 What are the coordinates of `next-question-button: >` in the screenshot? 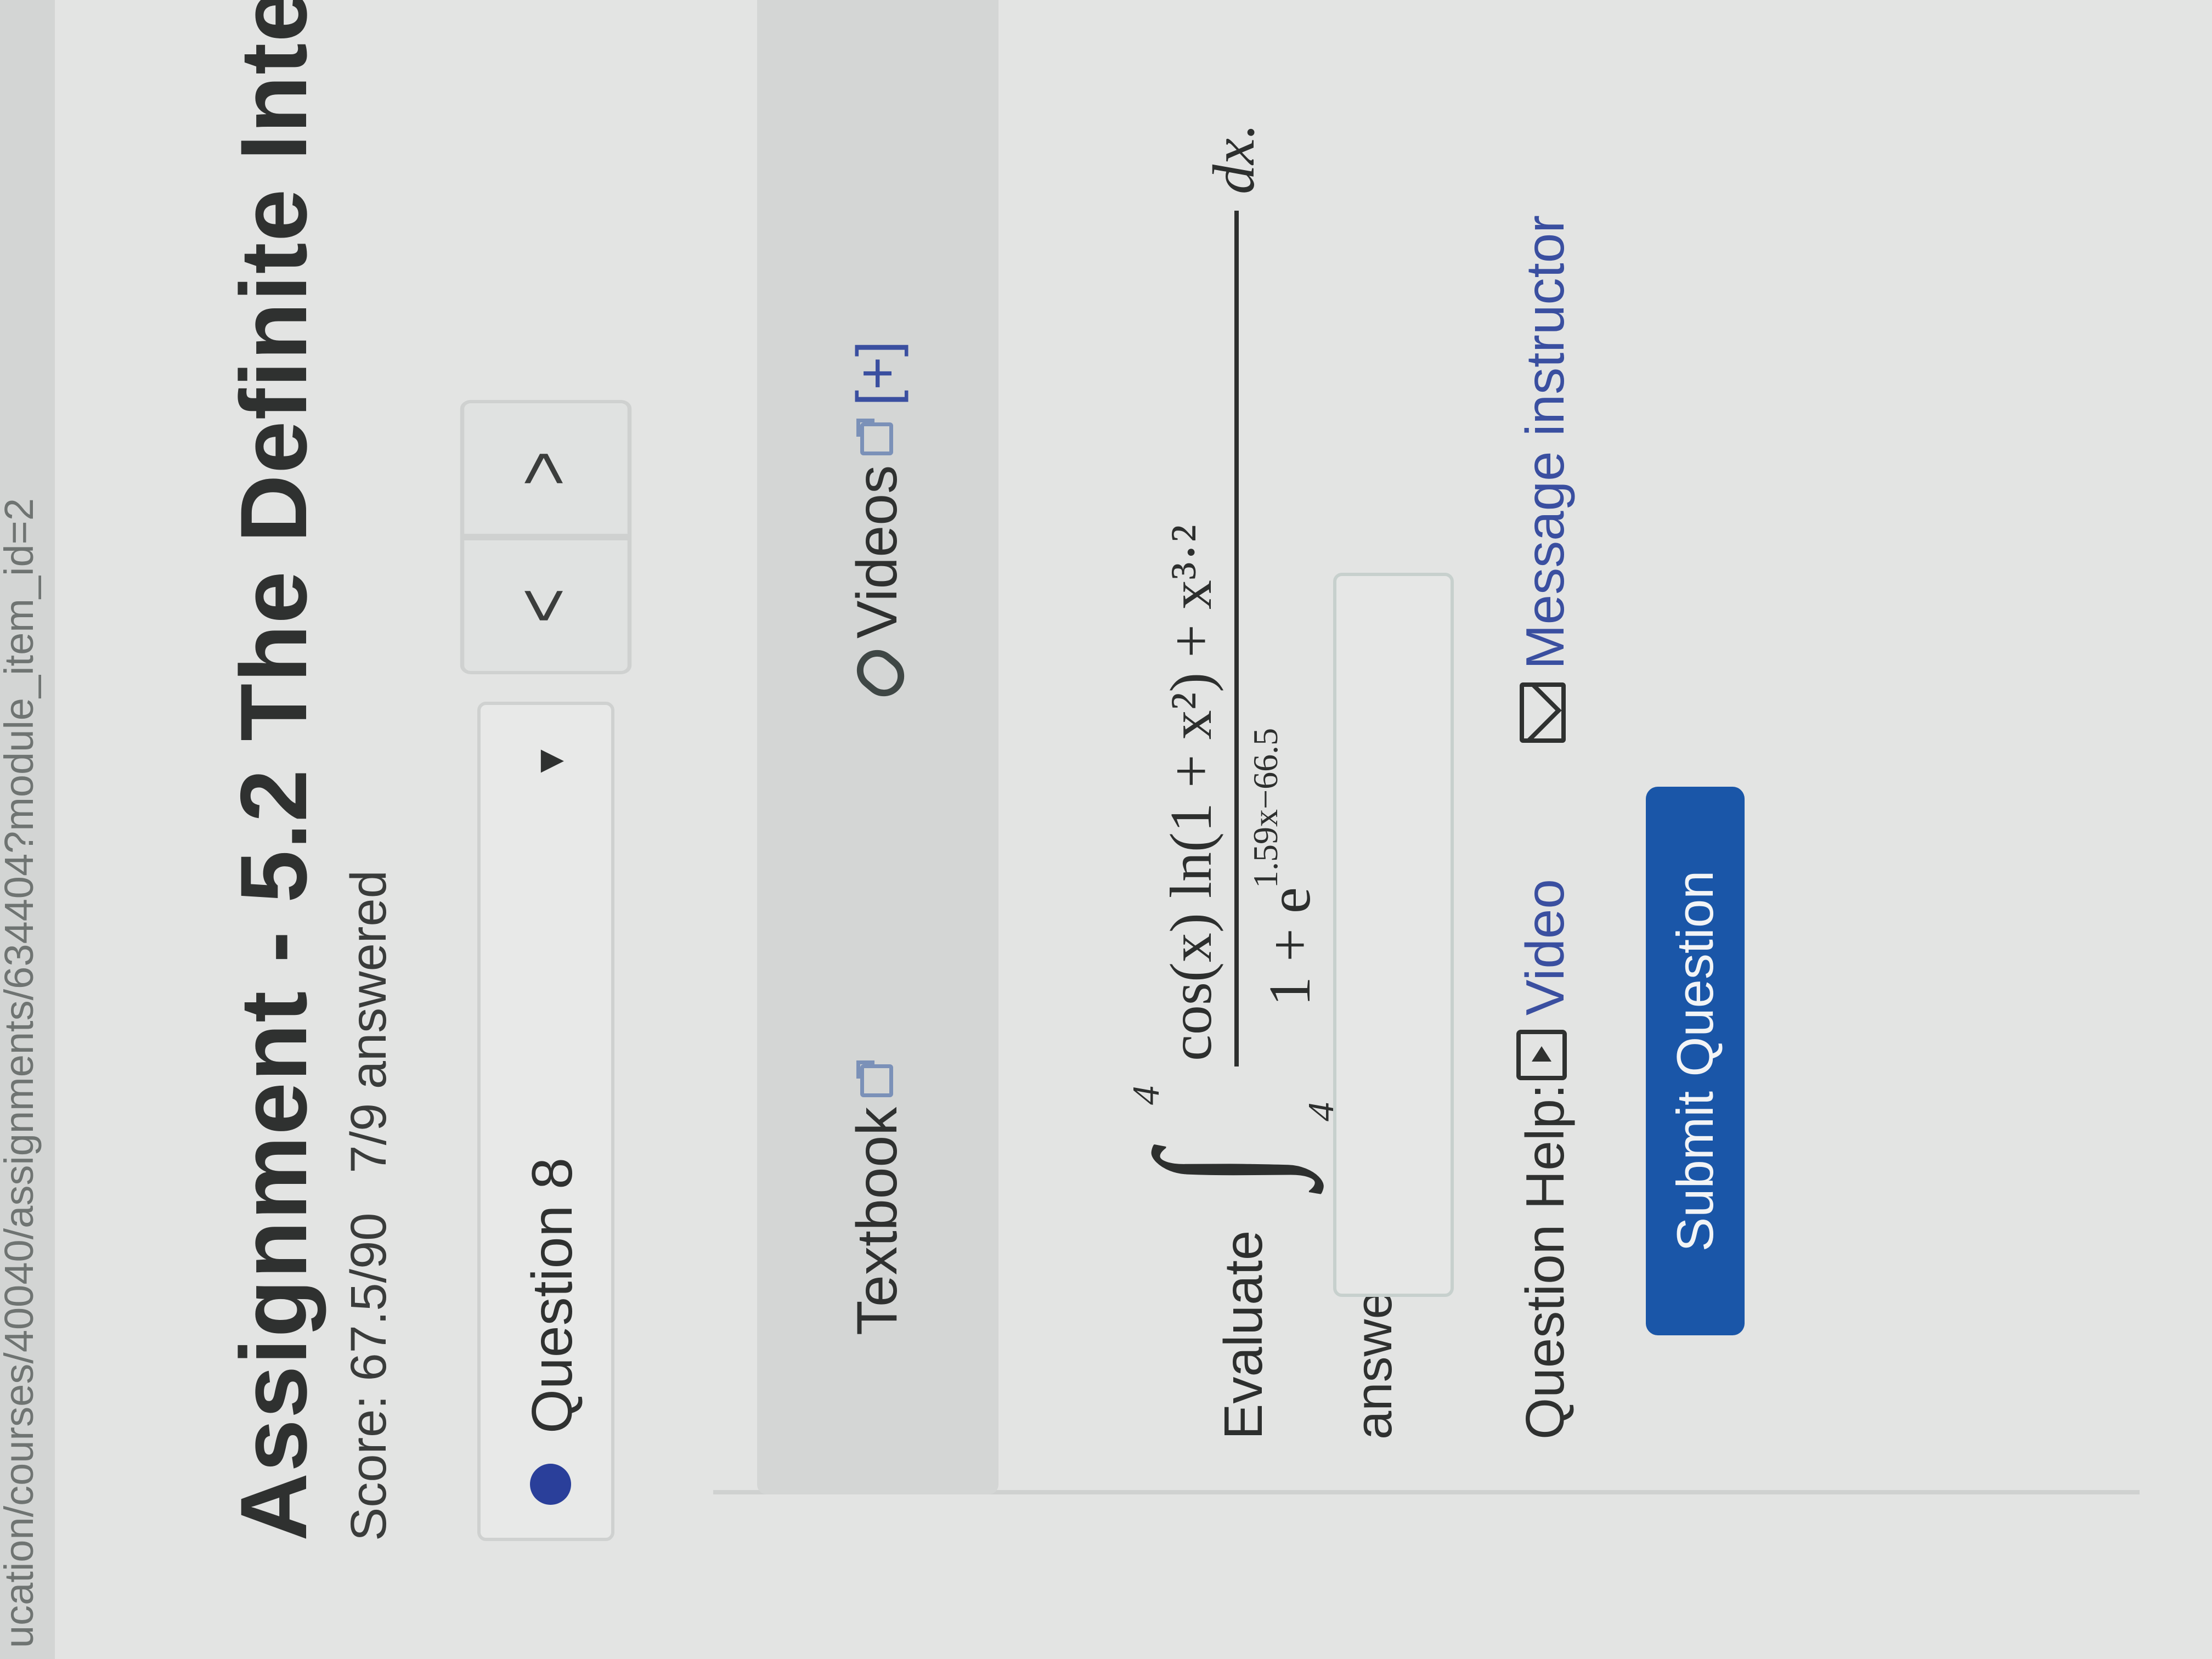 It's located at (546, 468).